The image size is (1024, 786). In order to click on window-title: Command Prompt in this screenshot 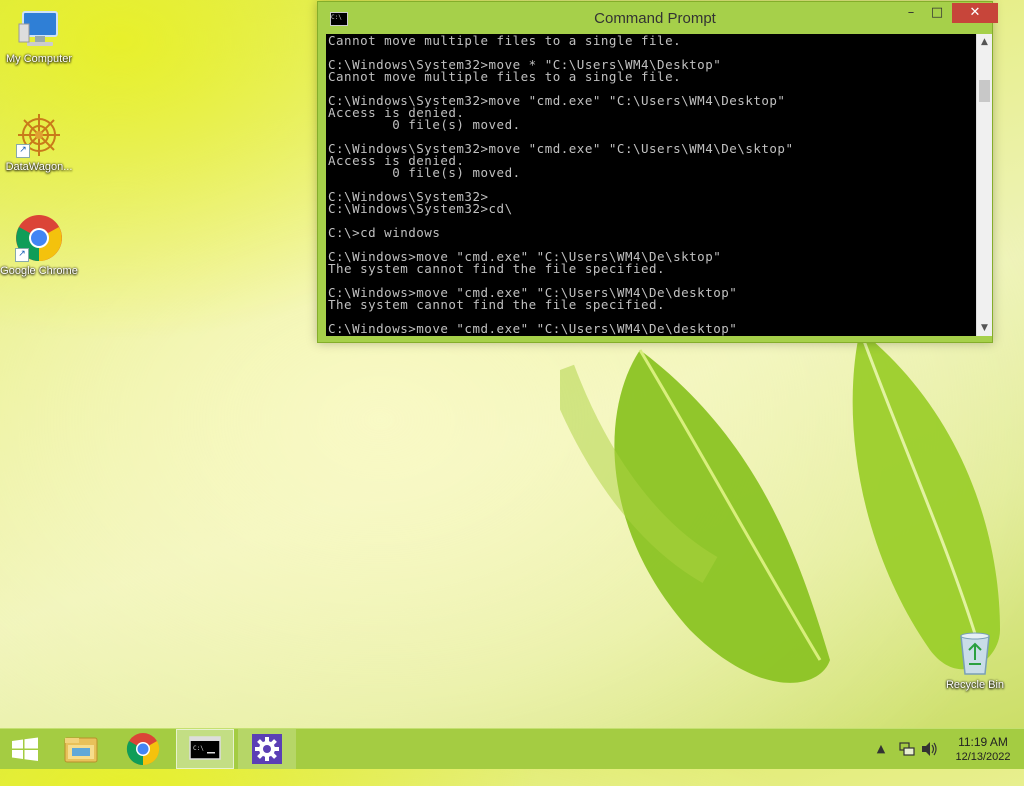, I will do `click(655, 18)`.